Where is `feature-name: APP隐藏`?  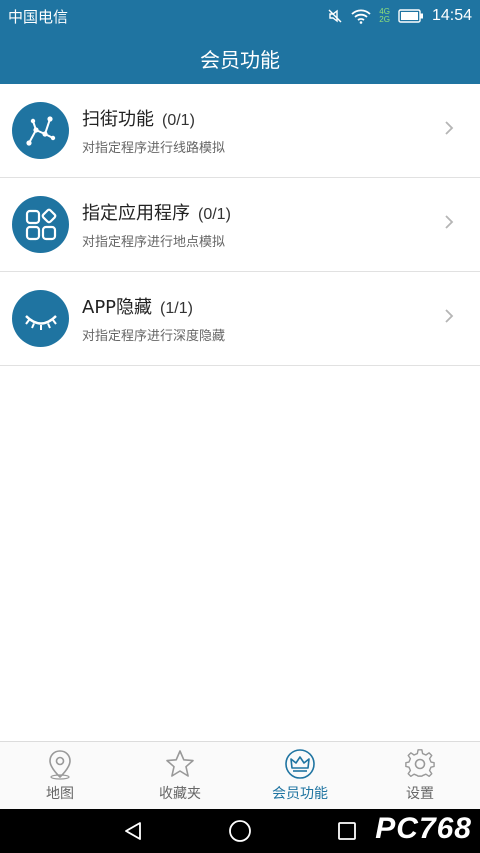
feature-name: APP隐藏 is located at coordinates (117, 307).